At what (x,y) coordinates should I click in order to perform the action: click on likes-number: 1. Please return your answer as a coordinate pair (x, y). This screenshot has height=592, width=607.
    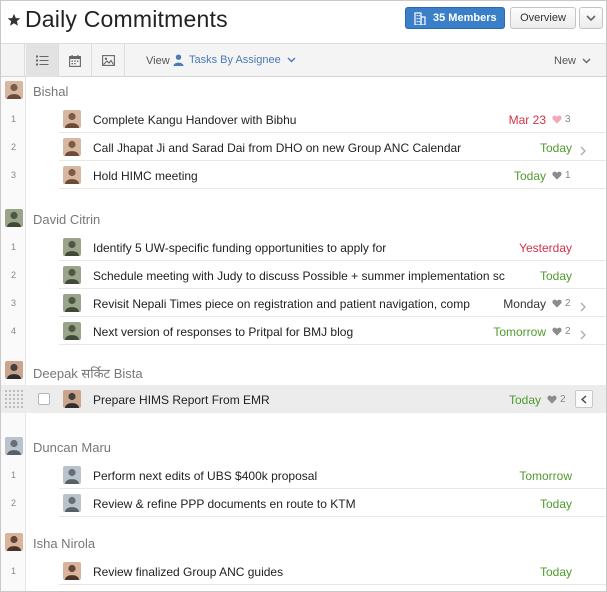
    Looking at the image, I should click on (568, 175).